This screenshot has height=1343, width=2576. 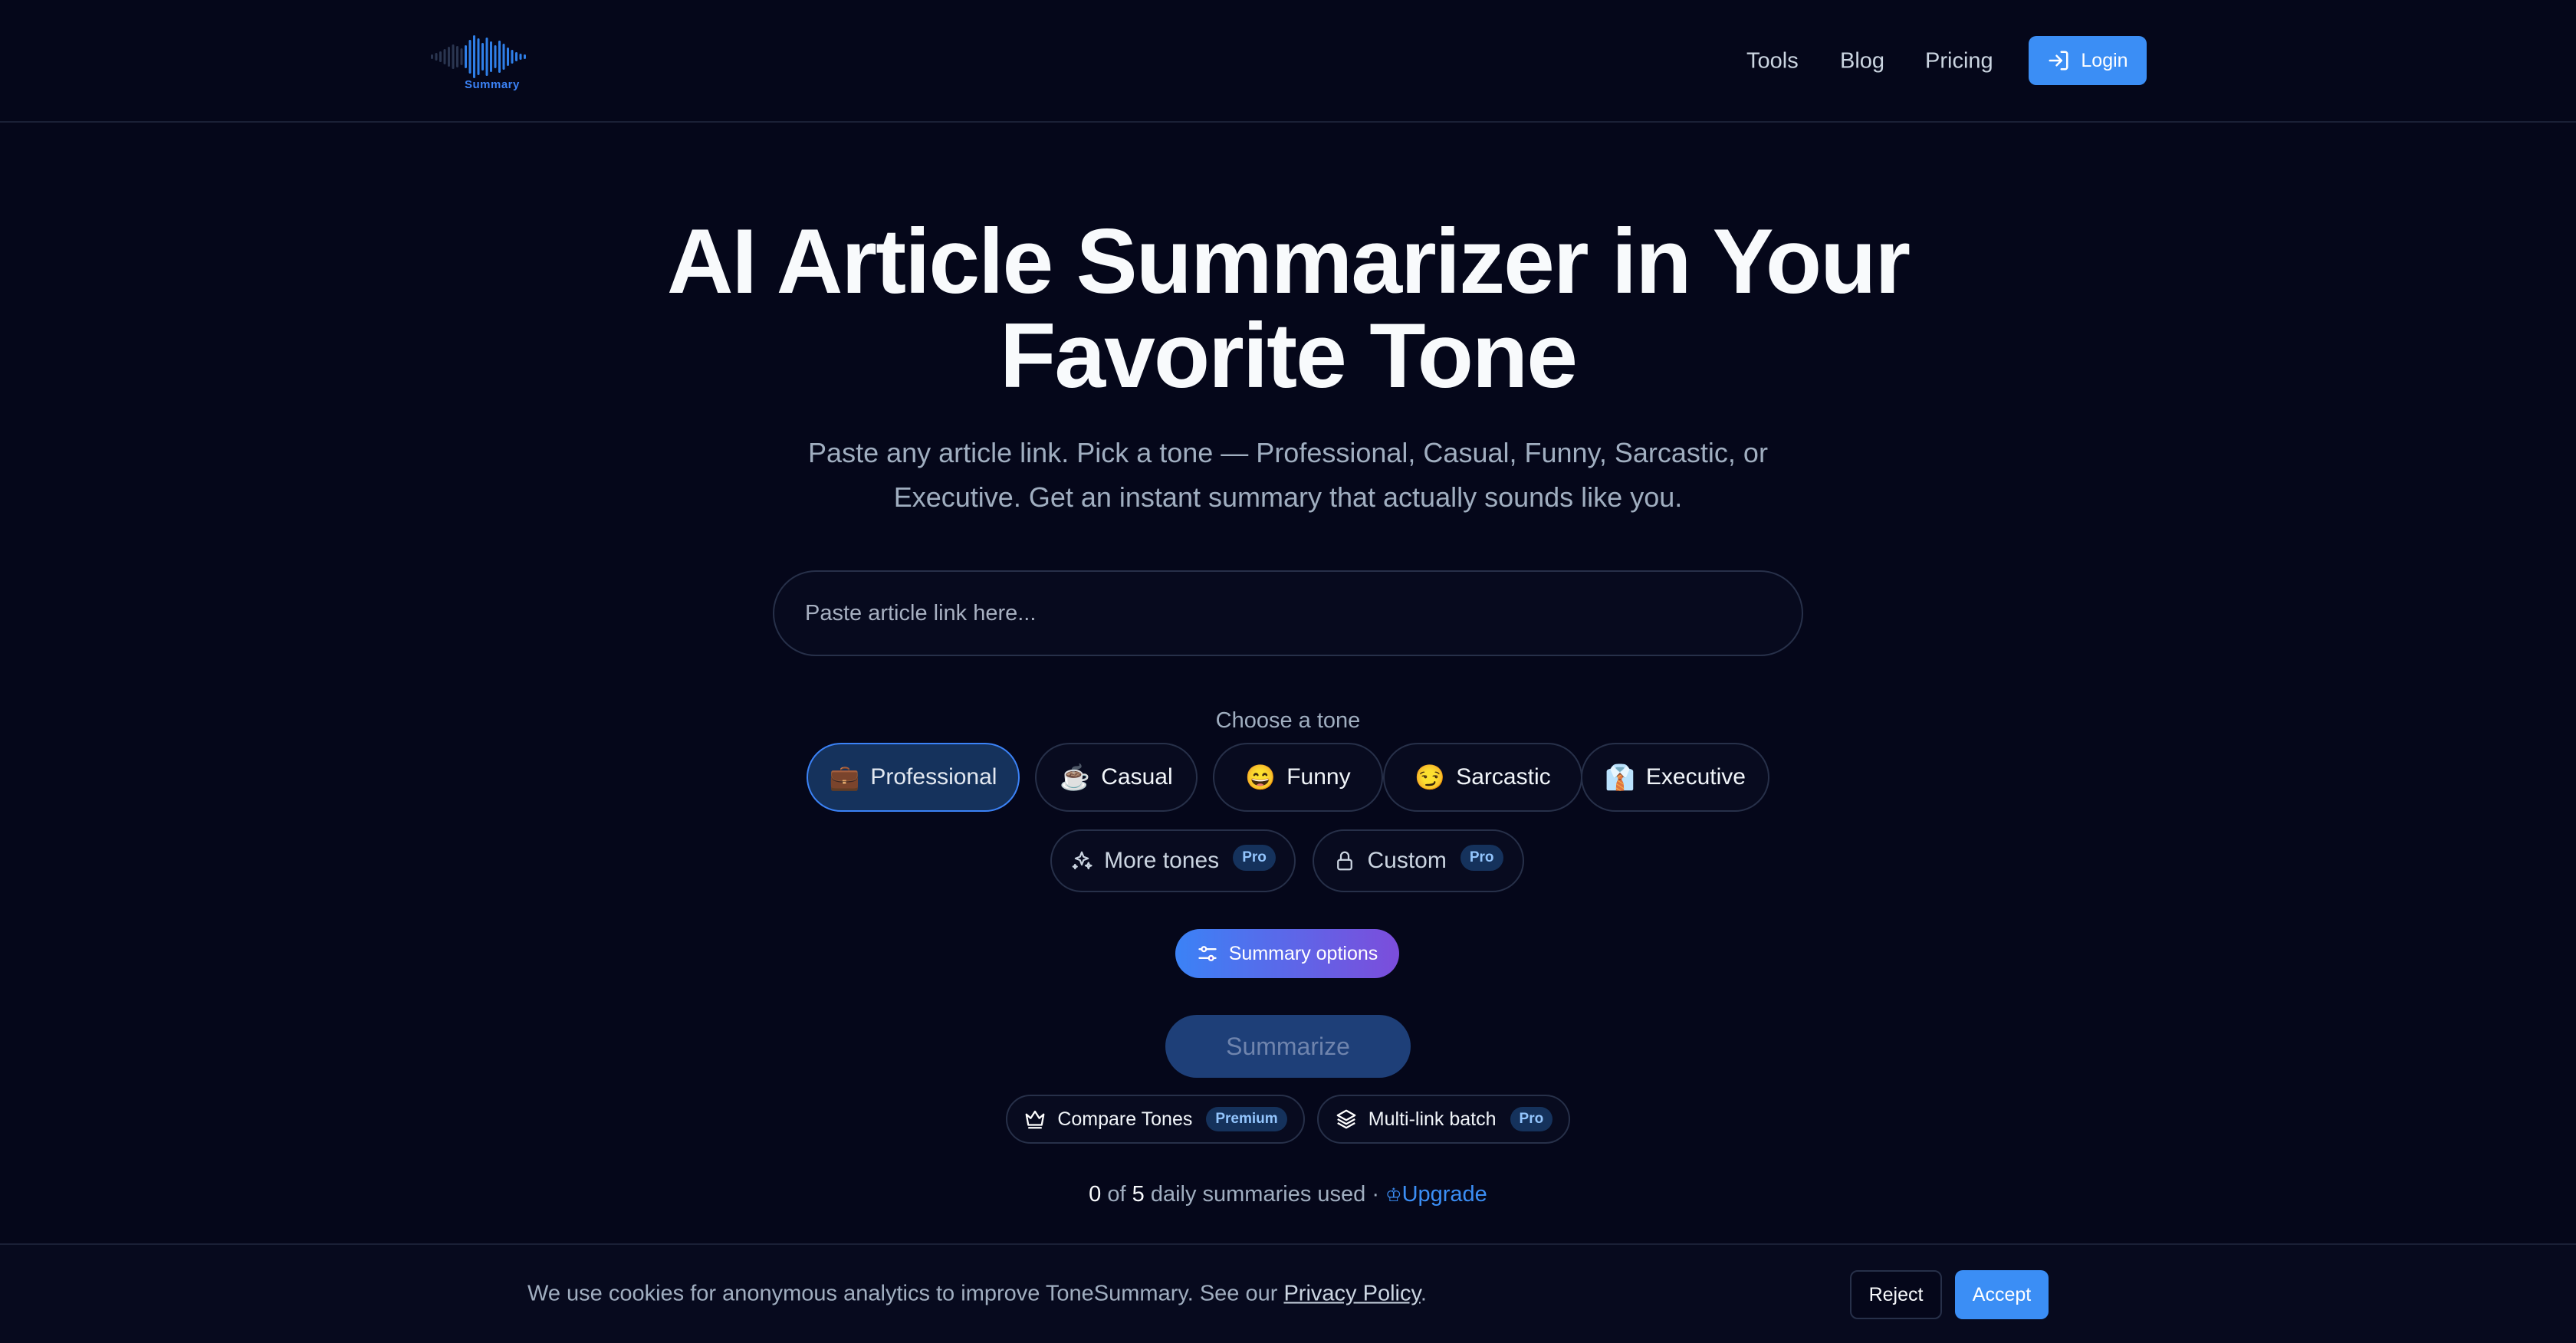 I want to click on sparkles-icon, so click(x=1082, y=861).